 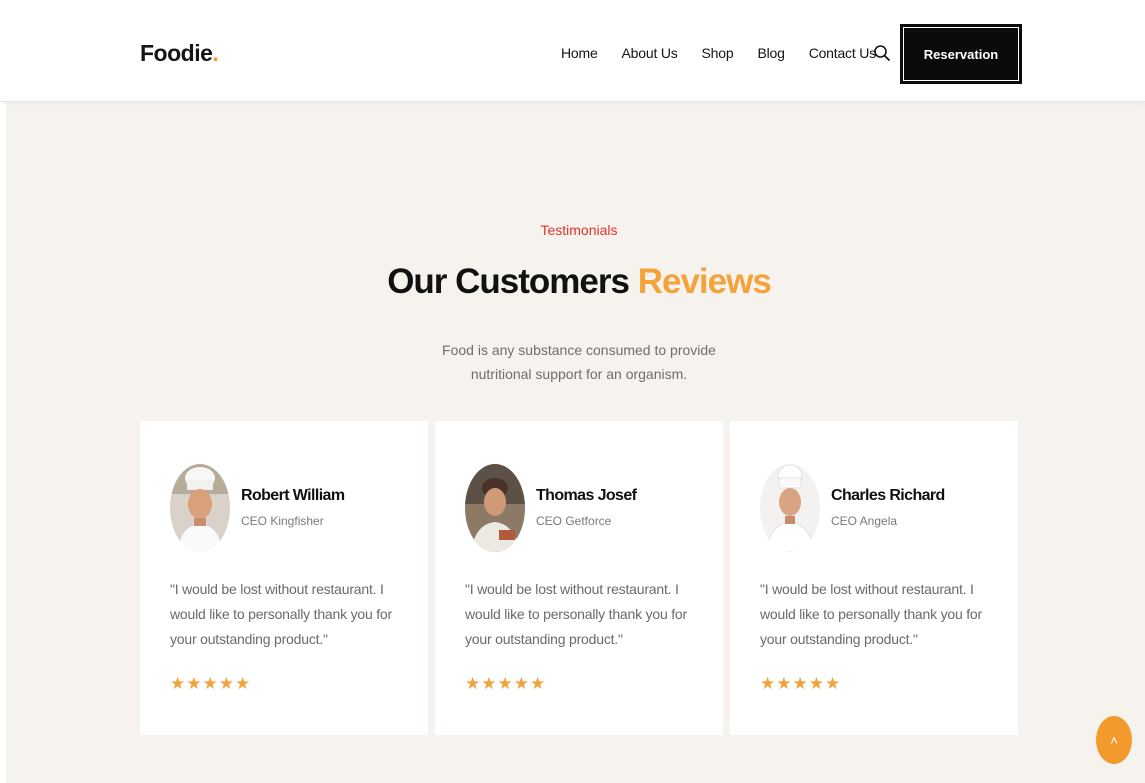 What do you see at coordinates (3, 442) in the screenshot?
I see `left-edge` at bounding box center [3, 442].